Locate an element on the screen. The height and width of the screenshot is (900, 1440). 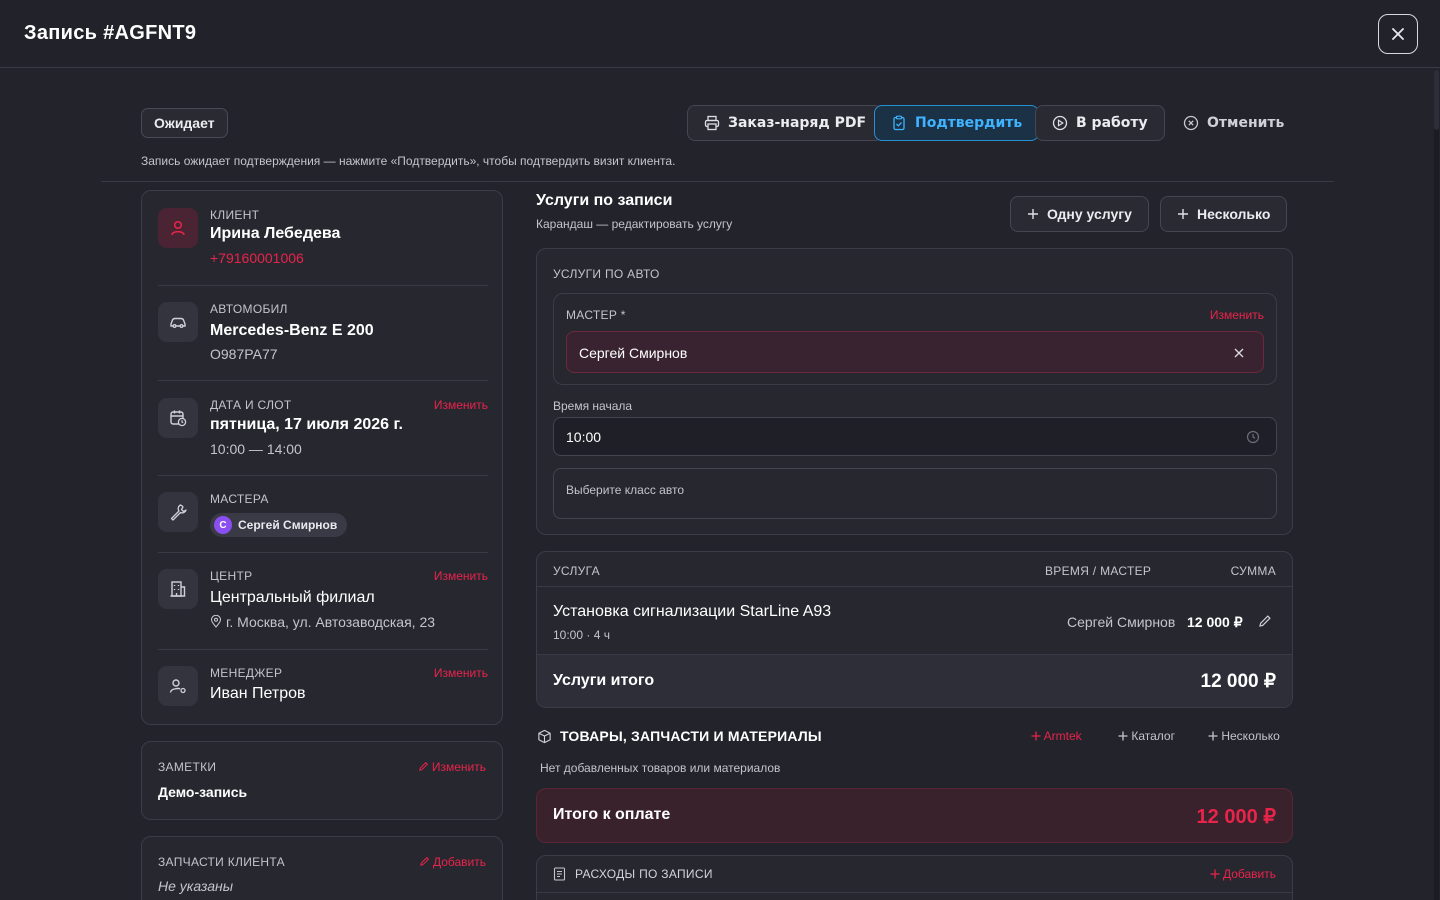
notes-text: Демо-запись is located at coordinates (203, 792).